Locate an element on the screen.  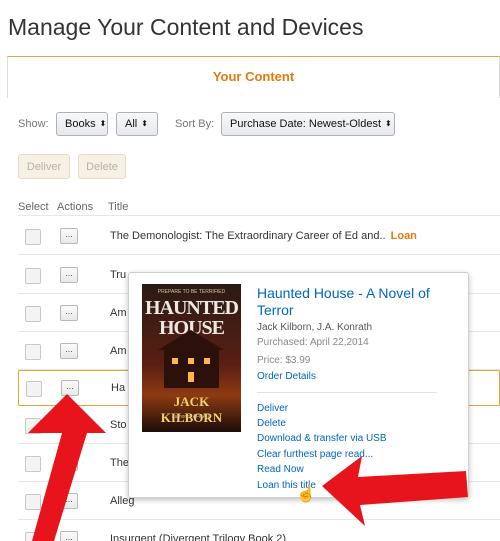
red-arrow-up-icon is located at coordinates (67, 467).